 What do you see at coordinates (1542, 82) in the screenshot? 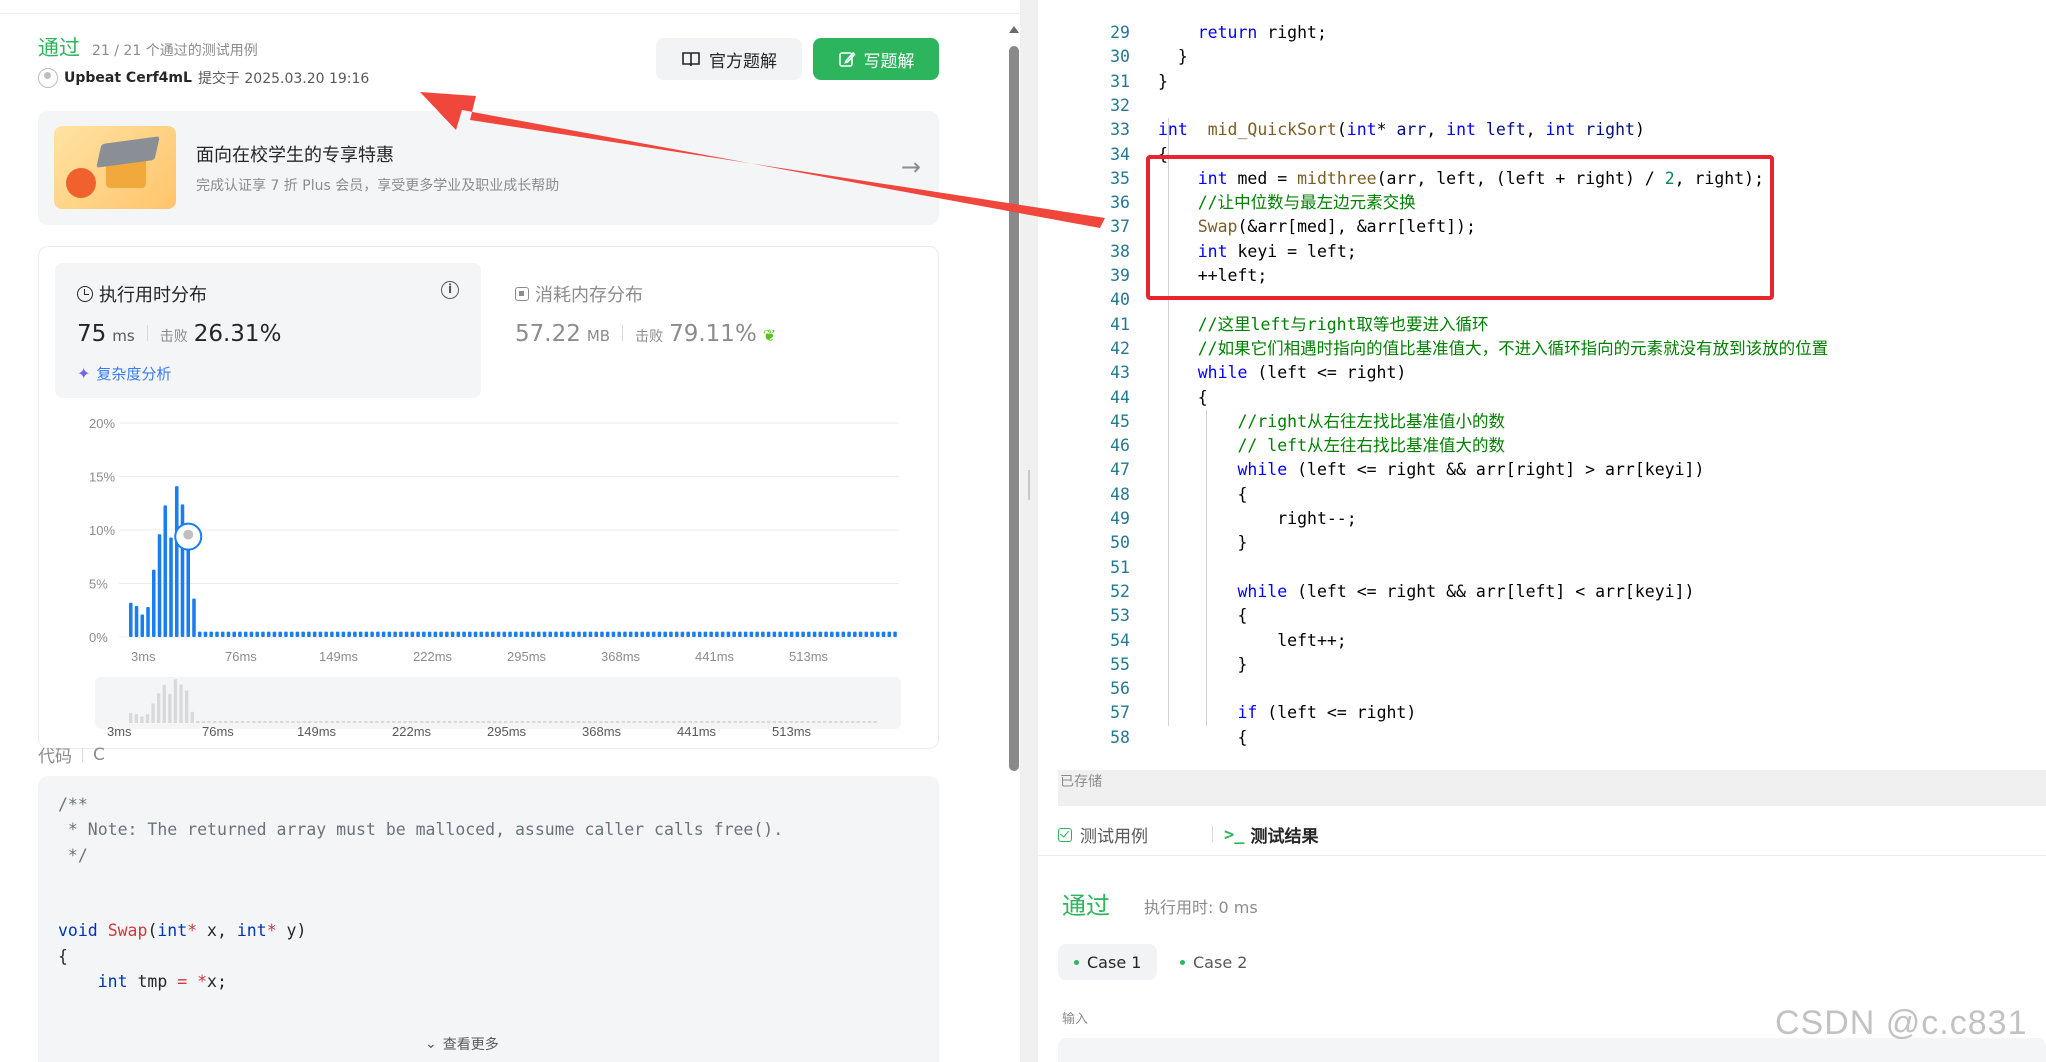
I see `editor-line: 31}` at bounding box center [1542, 82].